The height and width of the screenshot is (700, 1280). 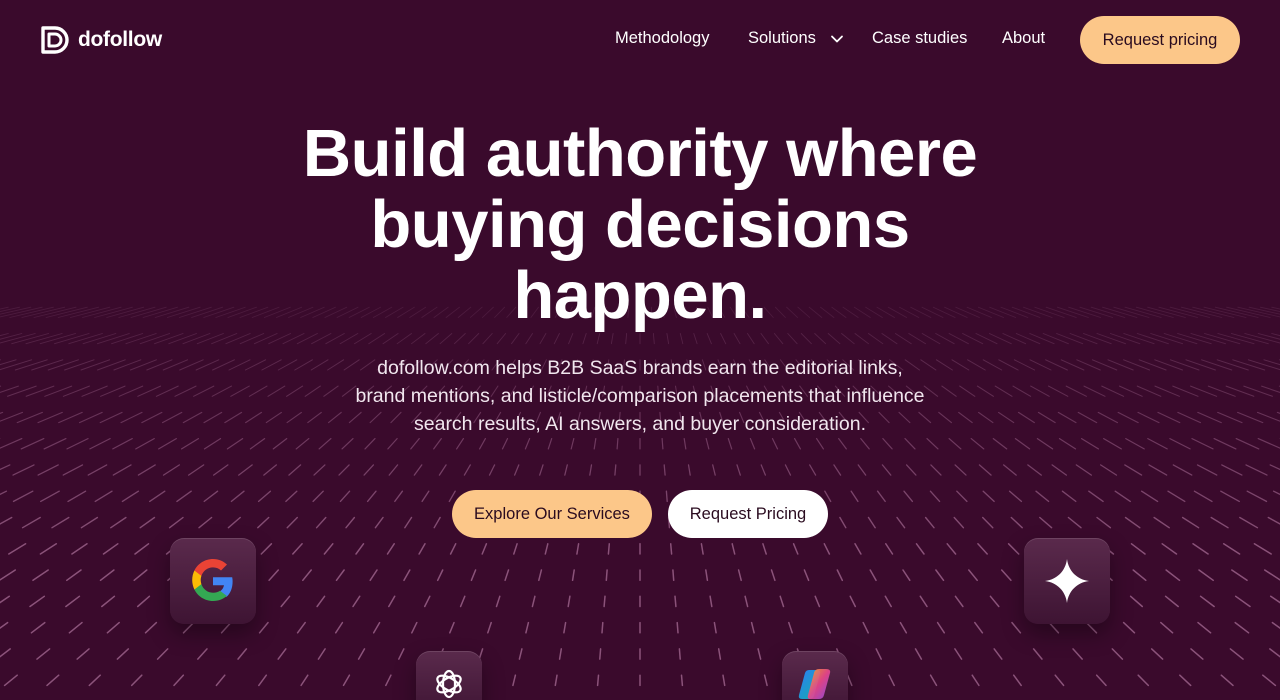 What do you see at coordinates (748, 514) in the screenshot?
I see `request-pricing-button: Request Pricing` at bounding box center [748, 514].